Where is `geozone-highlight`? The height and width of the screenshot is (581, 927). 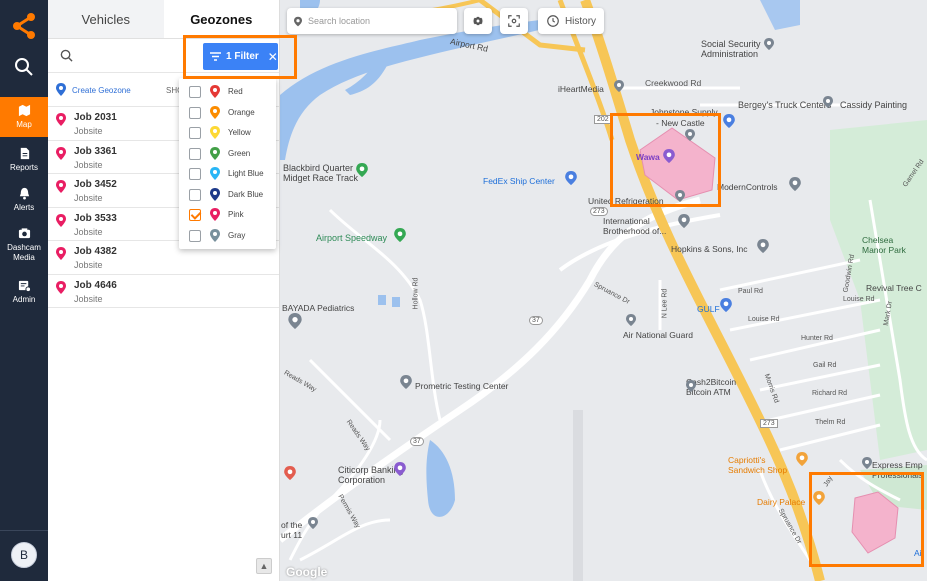
geozone-highlight is located at coordinates (665, 160).